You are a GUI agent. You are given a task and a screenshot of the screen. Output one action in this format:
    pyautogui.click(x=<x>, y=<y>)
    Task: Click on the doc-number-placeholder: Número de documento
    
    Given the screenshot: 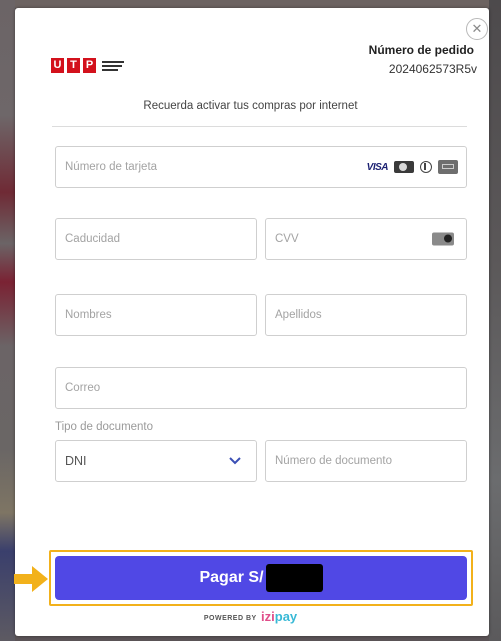 What is the action you would take?
    pyautogui.click(x=333, y=461)
    